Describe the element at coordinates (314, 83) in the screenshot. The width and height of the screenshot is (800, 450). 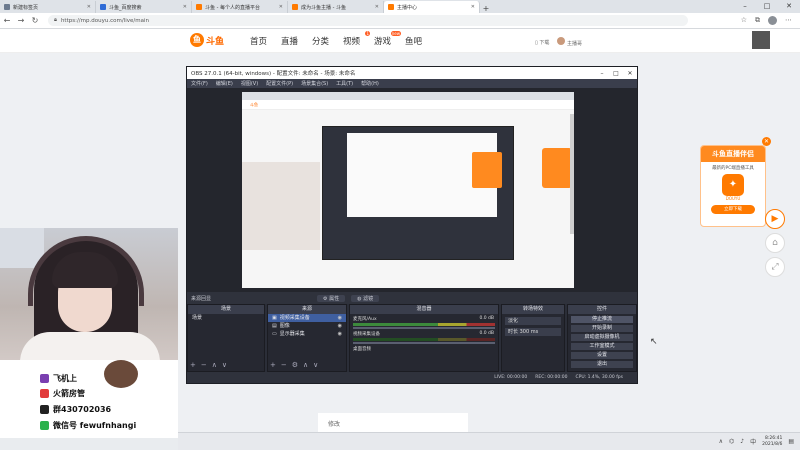
I see `menu-scene-collection: 场景集合(S)` at that location.